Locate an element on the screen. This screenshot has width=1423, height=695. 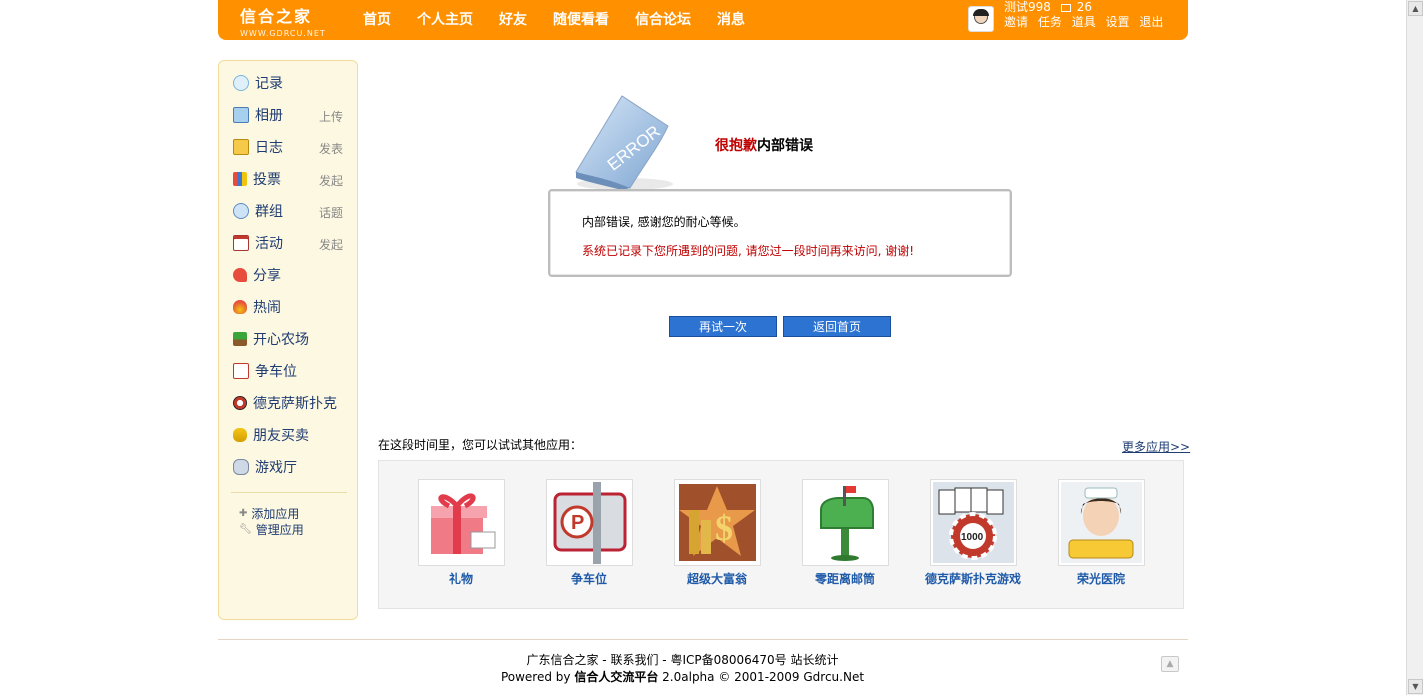
photo-icon is located at coordinates (241, 115).